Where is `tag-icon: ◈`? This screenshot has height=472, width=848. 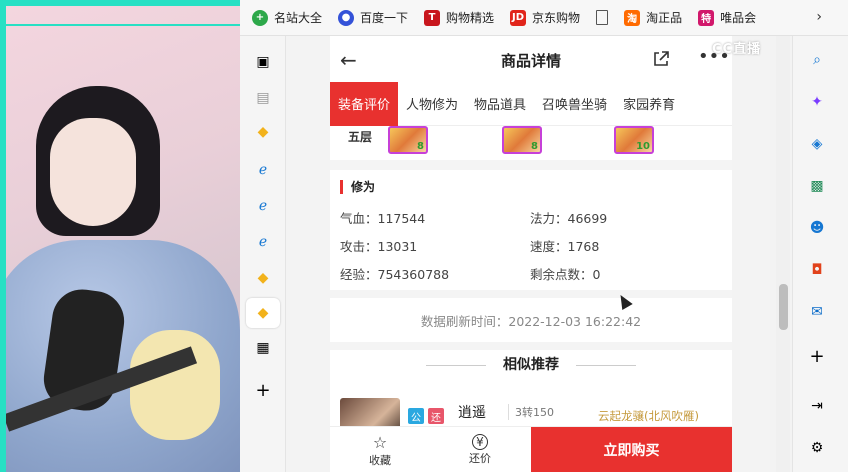
tag-icon: ◈ is located at coordinates (817, 144).